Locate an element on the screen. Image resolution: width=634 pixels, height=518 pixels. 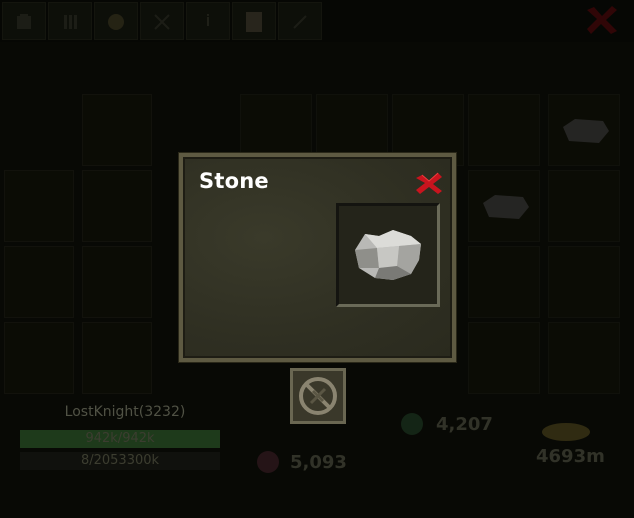
item-preview-slot is located at coordinates (388, 255).